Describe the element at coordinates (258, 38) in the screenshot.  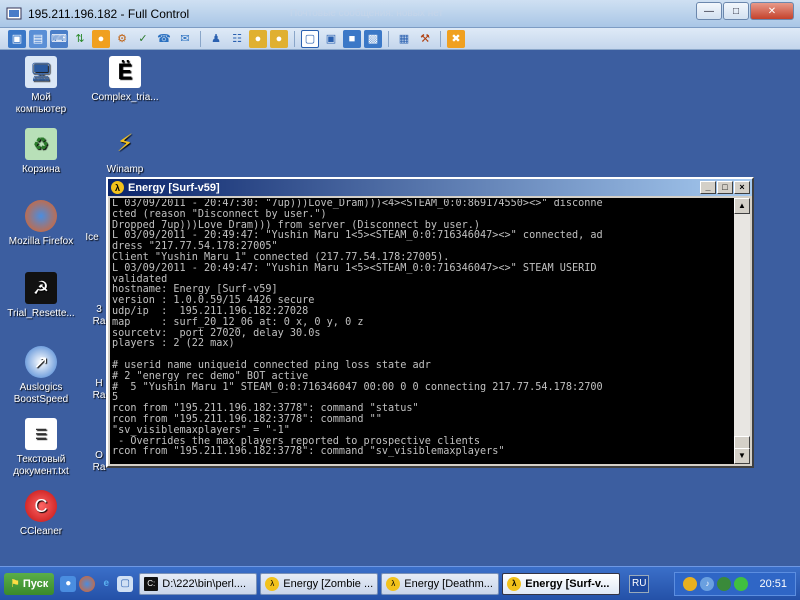
I see `lock-icon: ●` at that location.